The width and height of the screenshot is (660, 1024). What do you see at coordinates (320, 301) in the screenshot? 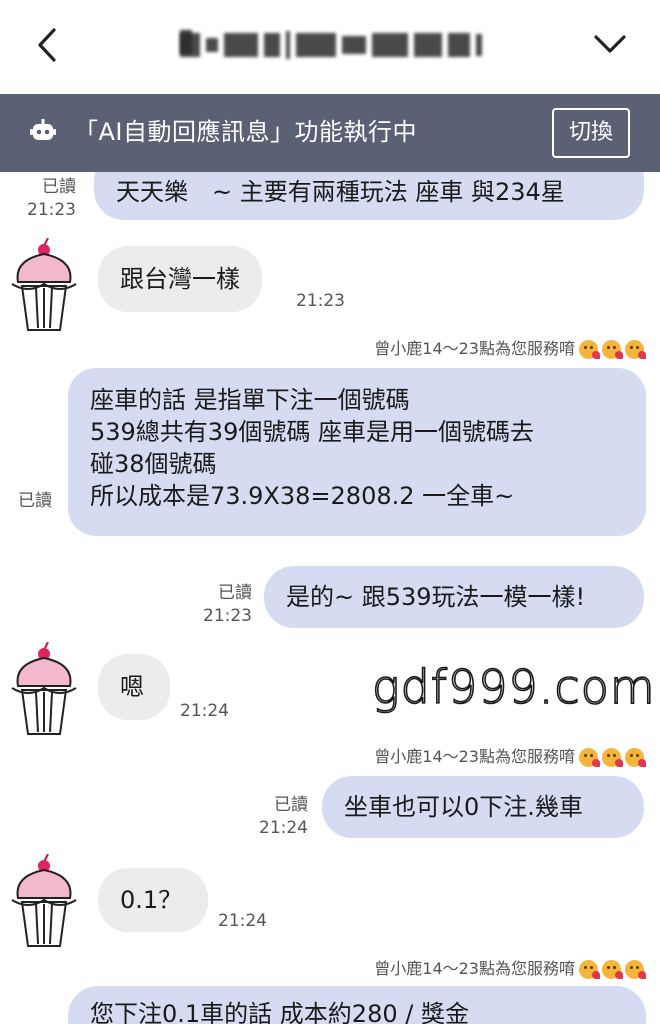
I see `message-time: 21:23` at bounding box center [320, 301].